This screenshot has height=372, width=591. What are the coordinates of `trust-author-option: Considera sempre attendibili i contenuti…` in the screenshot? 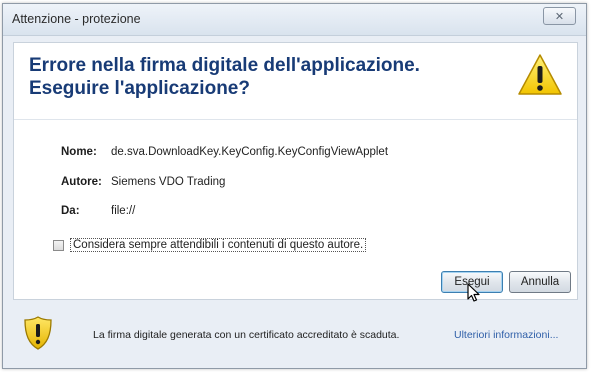 It's located at (210, 245).